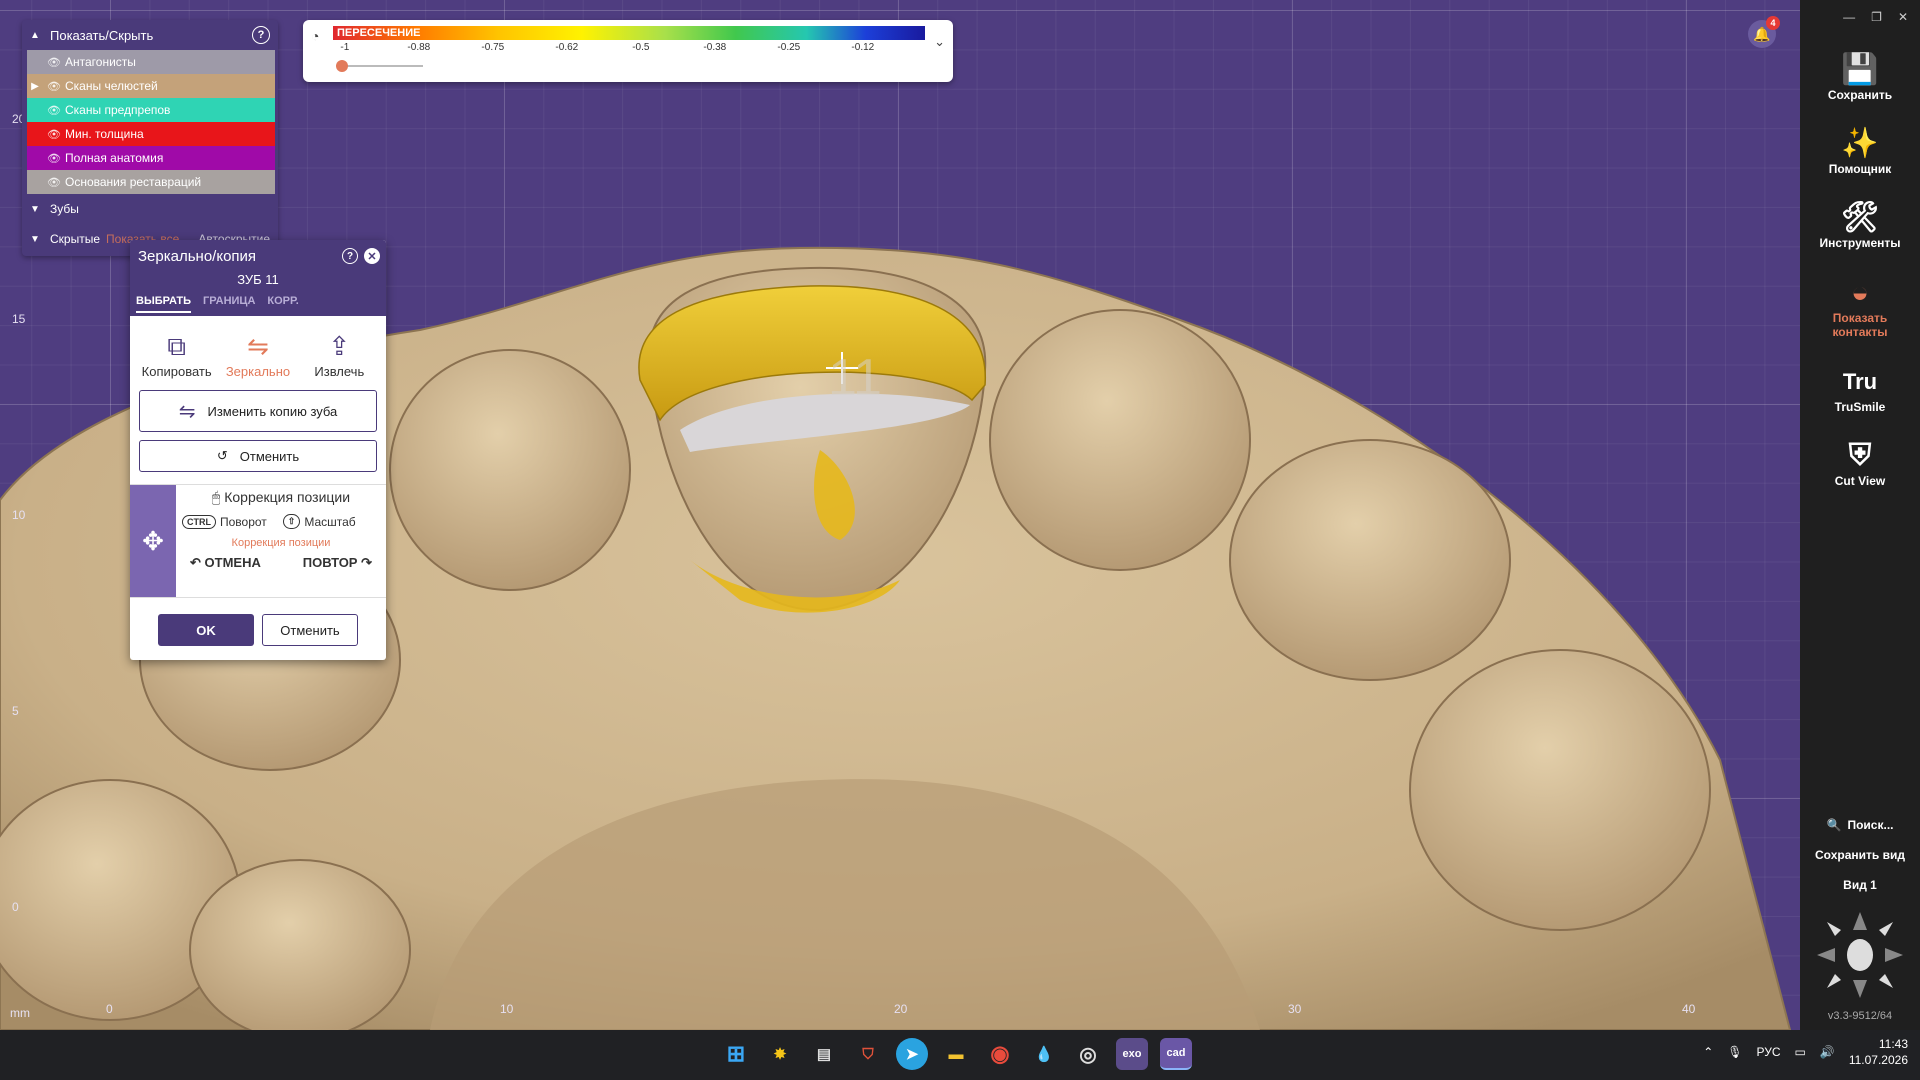 This screenshot has width=1920, height=1080. Describe the element at coordinates (939, 42) in the screenshot. I see `chevron-down-icon: ⌄` at that location.